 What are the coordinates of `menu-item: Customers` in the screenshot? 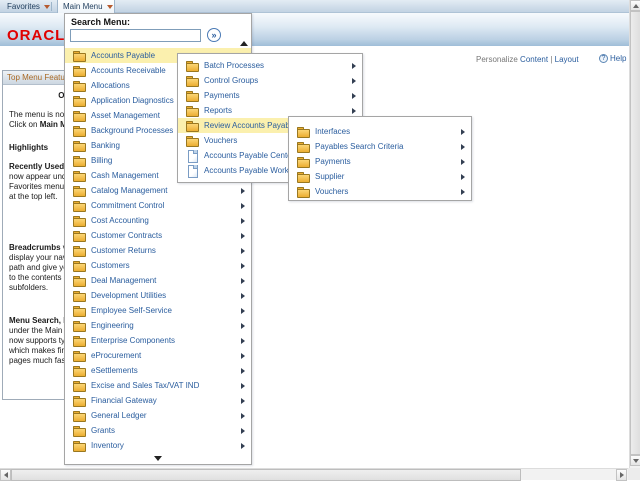 It's located at (158, 265).